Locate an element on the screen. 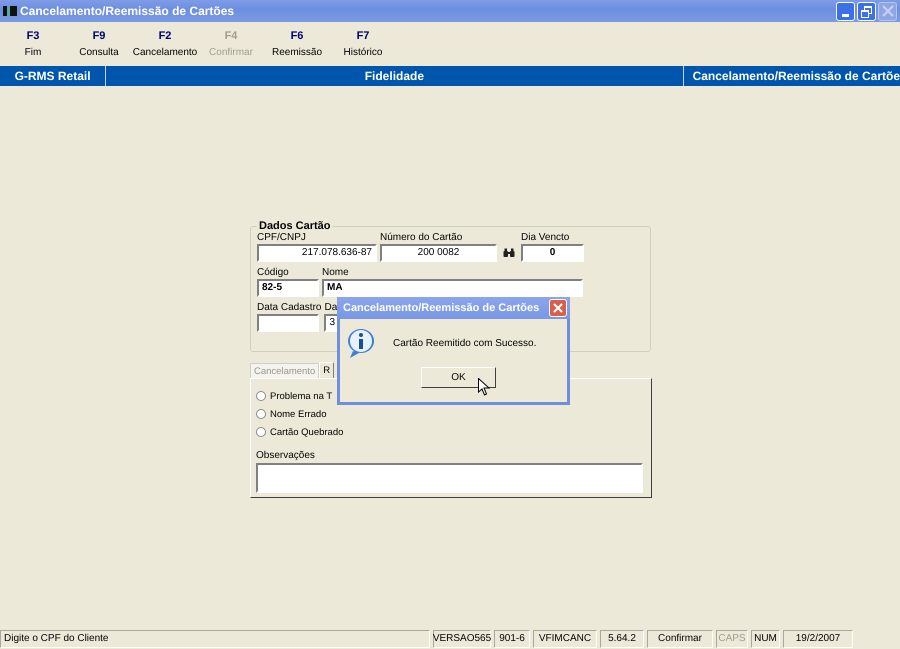  status-panel: 5.64.2 is located at coordinates (622, 639).